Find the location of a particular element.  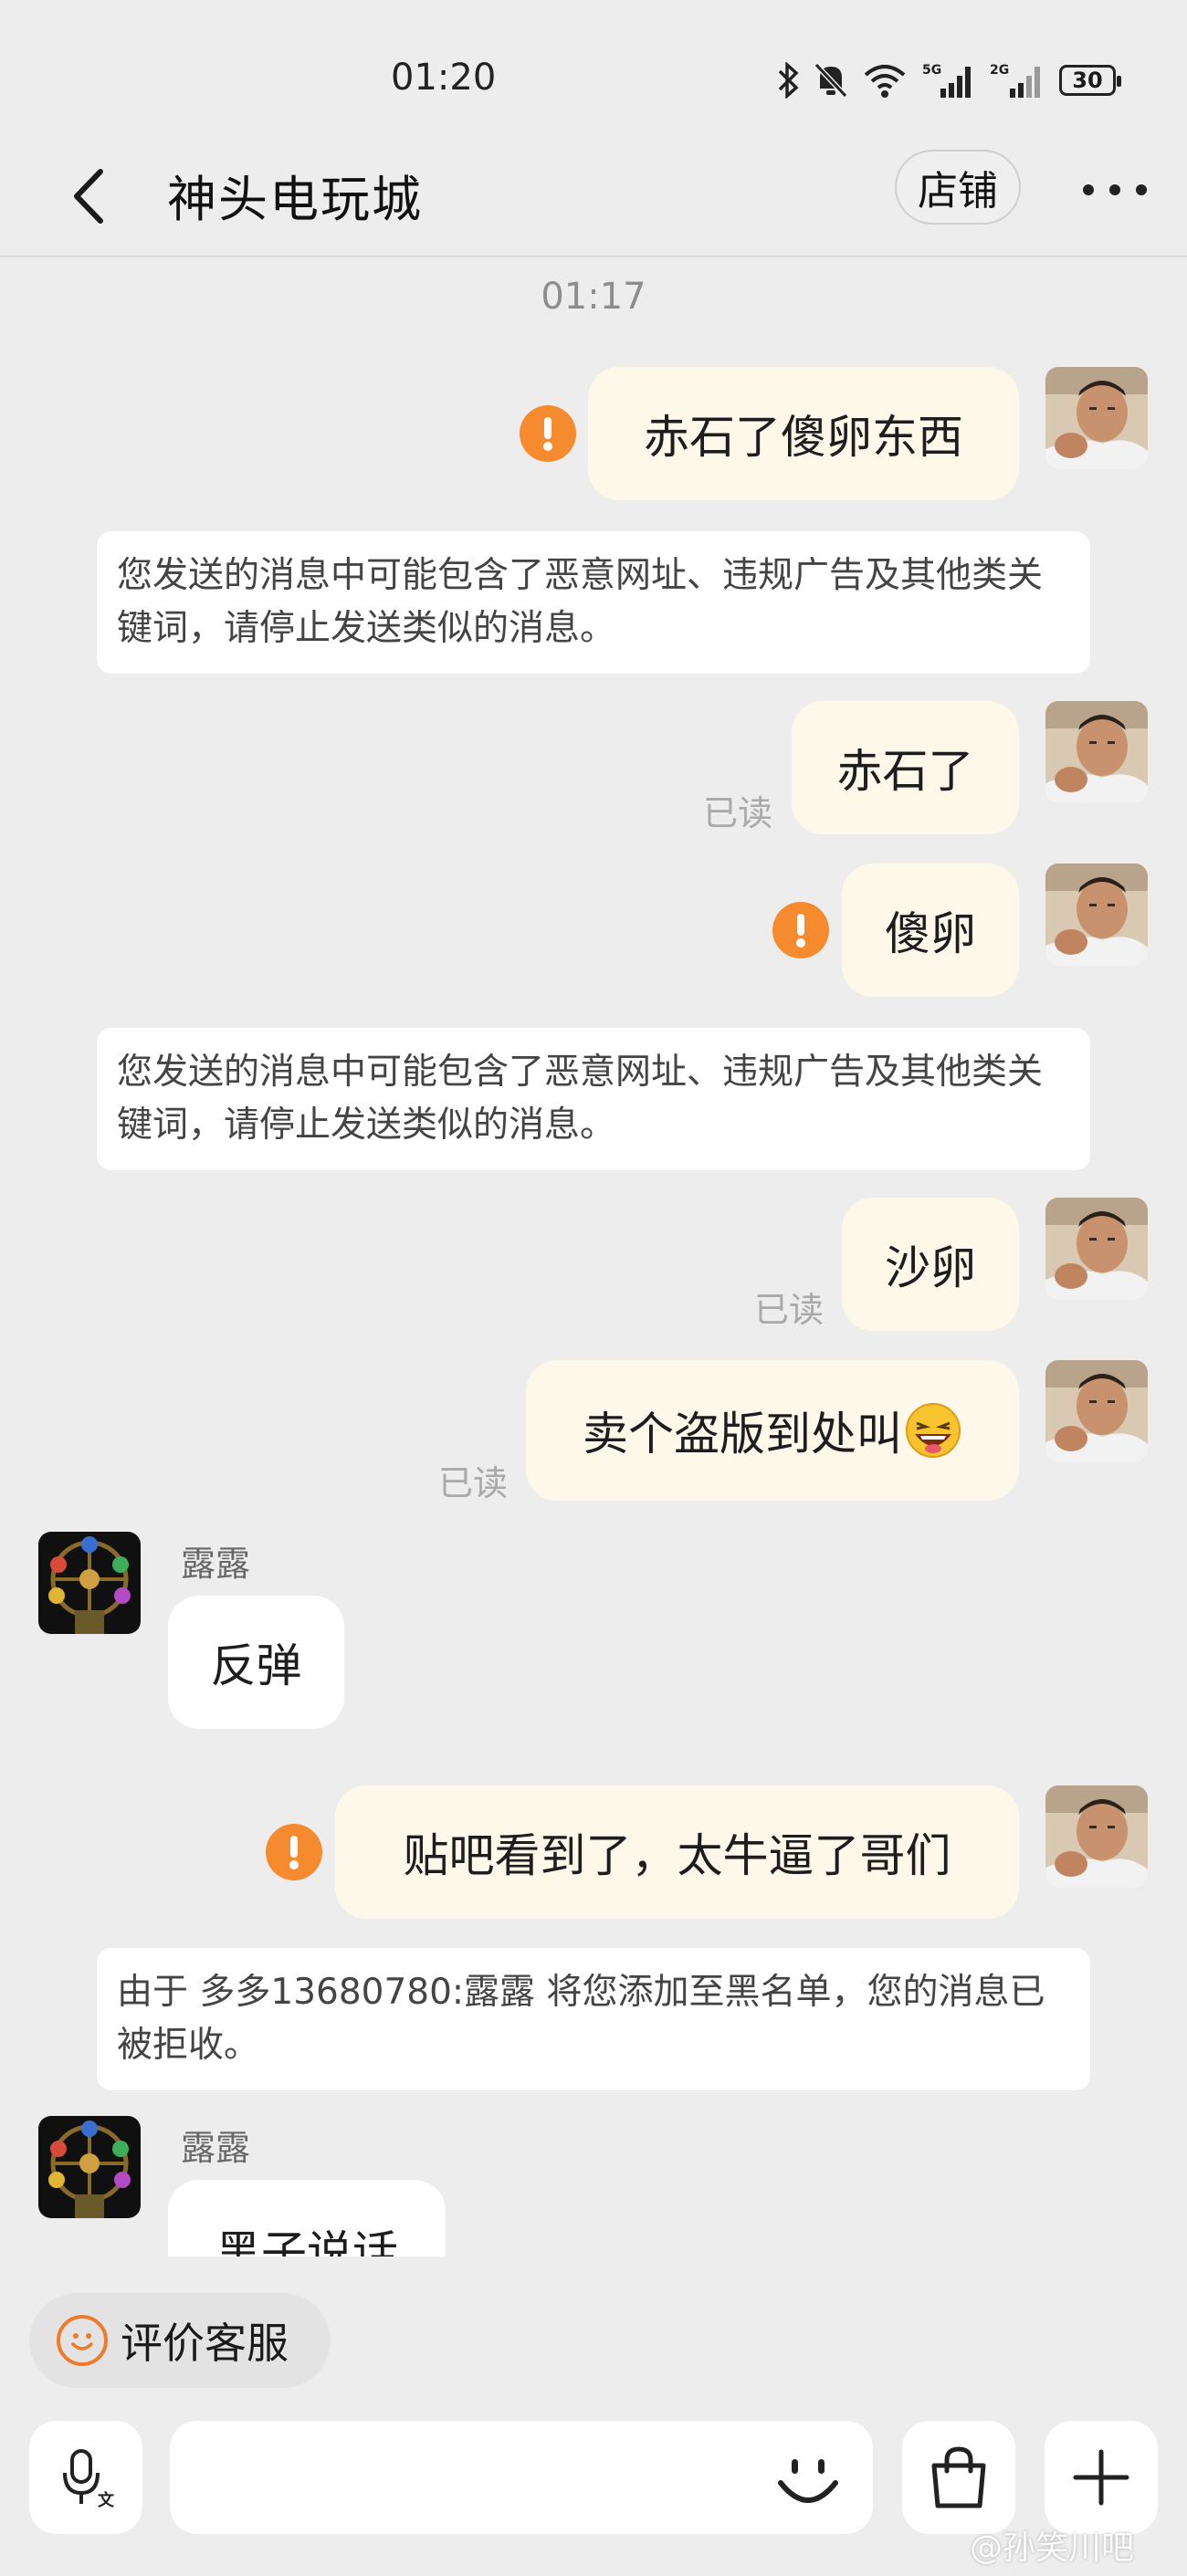

message-text: 卖个盗版到处叫 is located at coordinates (742, 1434).